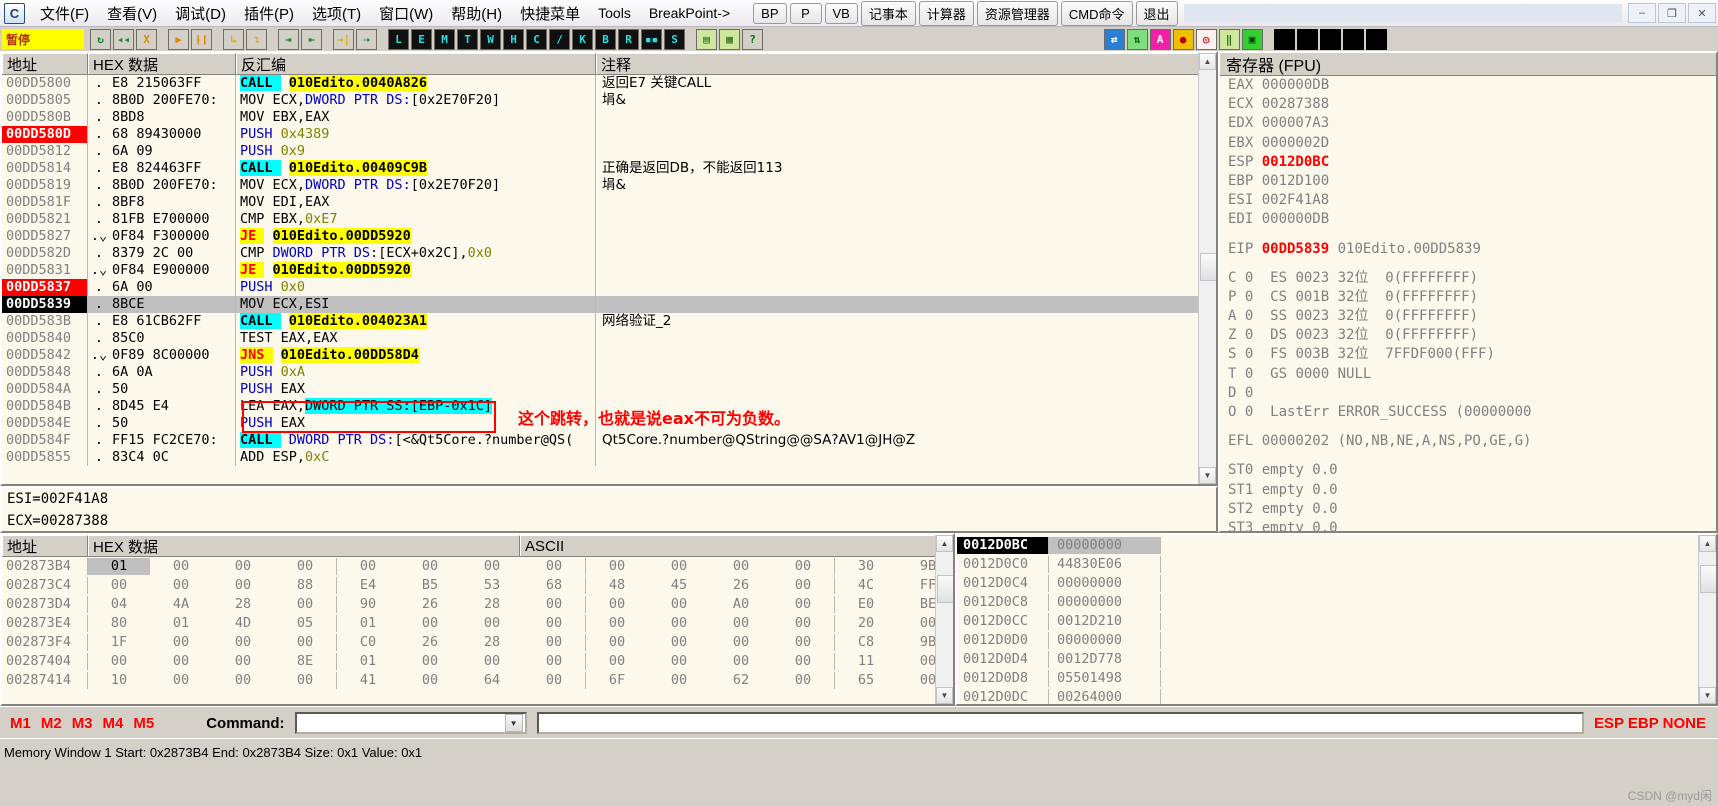 This screenshot has height=806, width=1718. I want to click on memory-button-m1: M1, so click(20, 723).